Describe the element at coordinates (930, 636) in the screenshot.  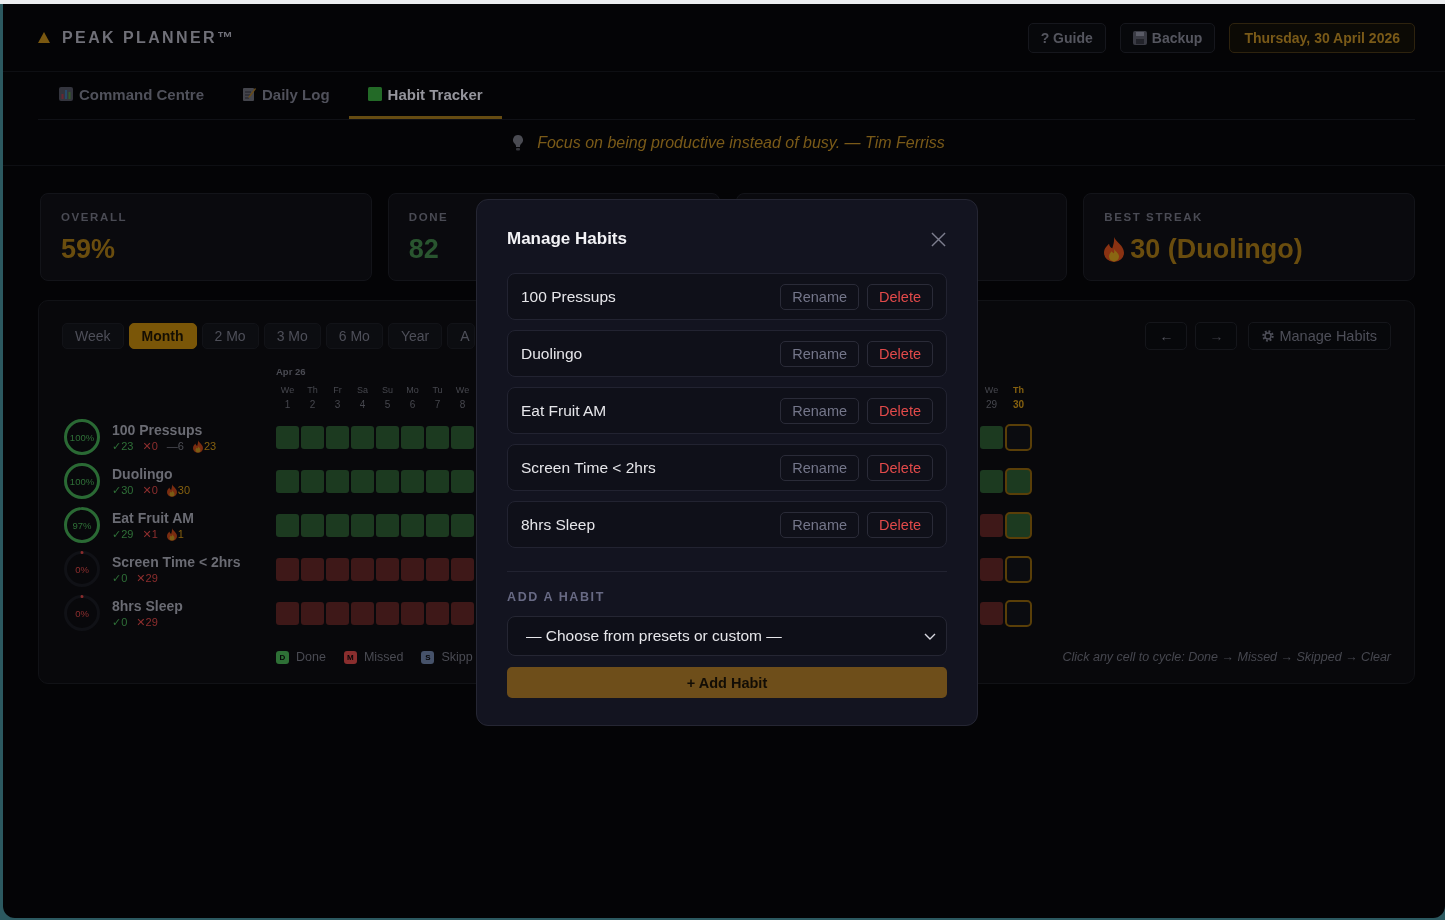
I see `chevron-down-icon` at that location.